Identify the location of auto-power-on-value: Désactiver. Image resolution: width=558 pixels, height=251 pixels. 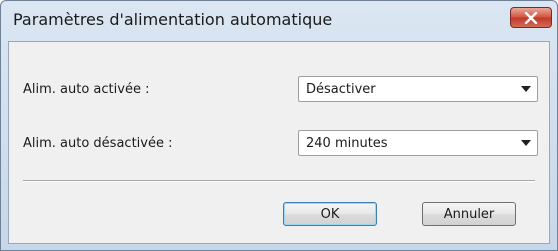
(341, 89).